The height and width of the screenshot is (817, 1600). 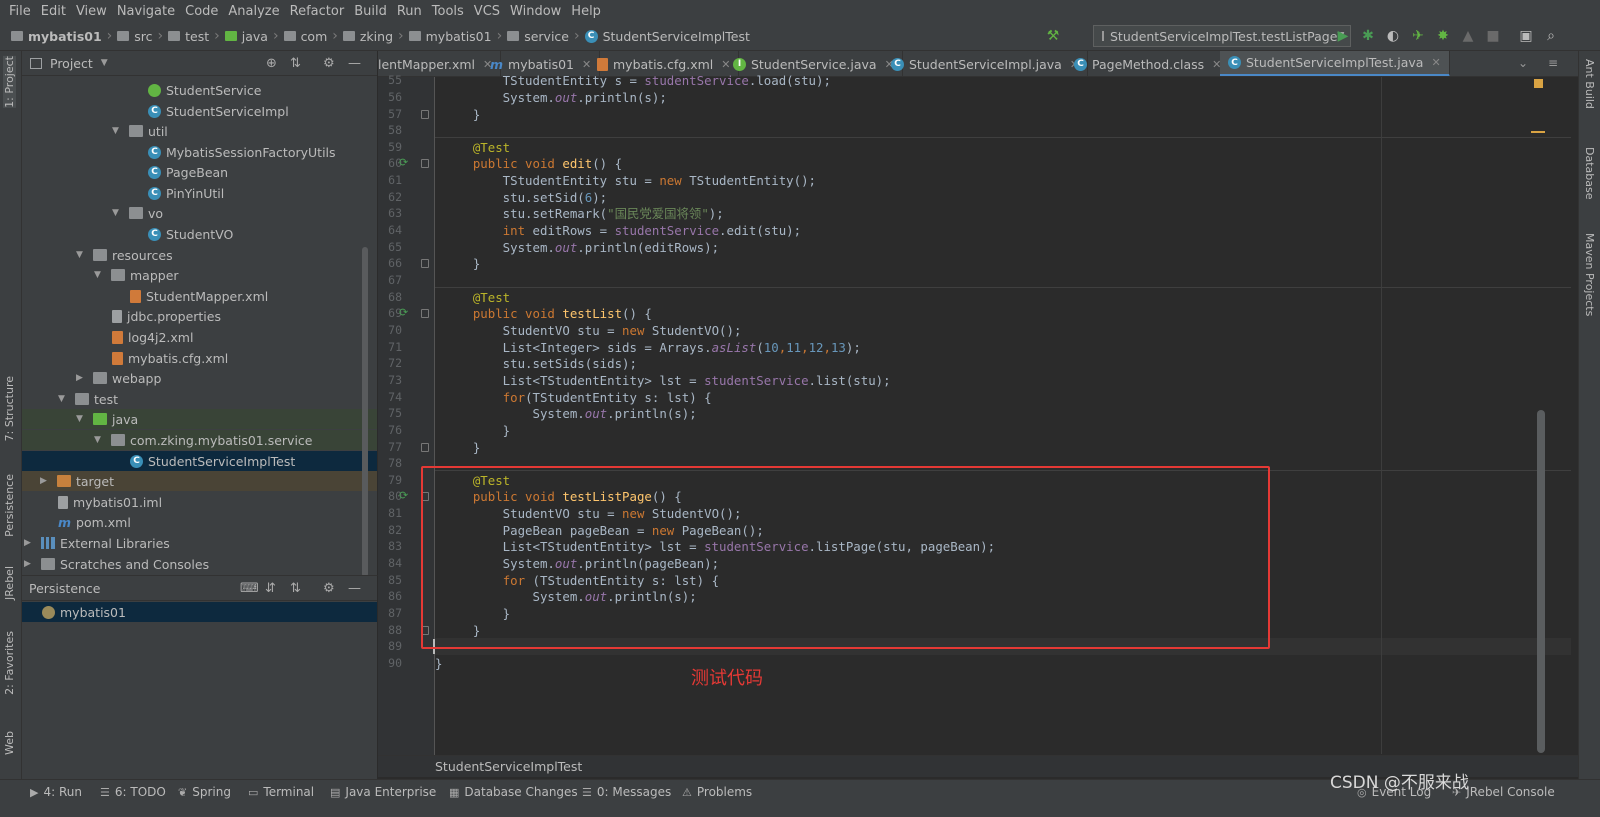 I want to click on close-icon: ✕, so click(x=1435, y=62).